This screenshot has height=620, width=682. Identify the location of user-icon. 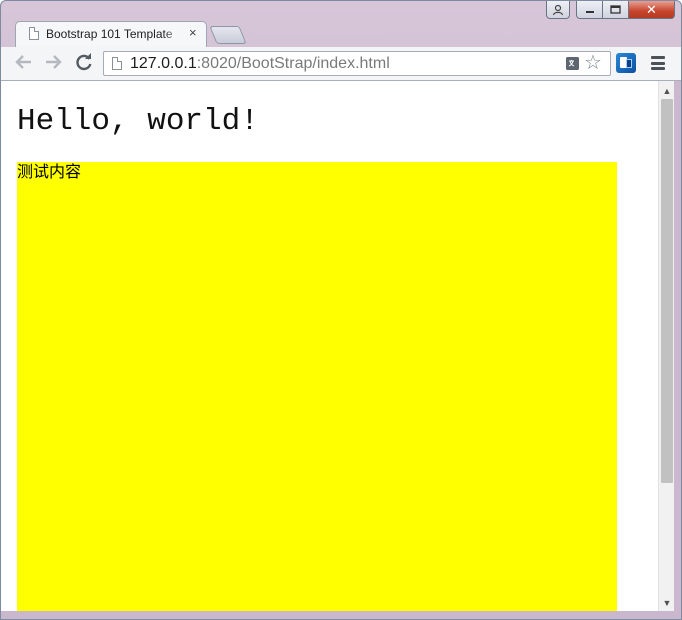
(558, 9).